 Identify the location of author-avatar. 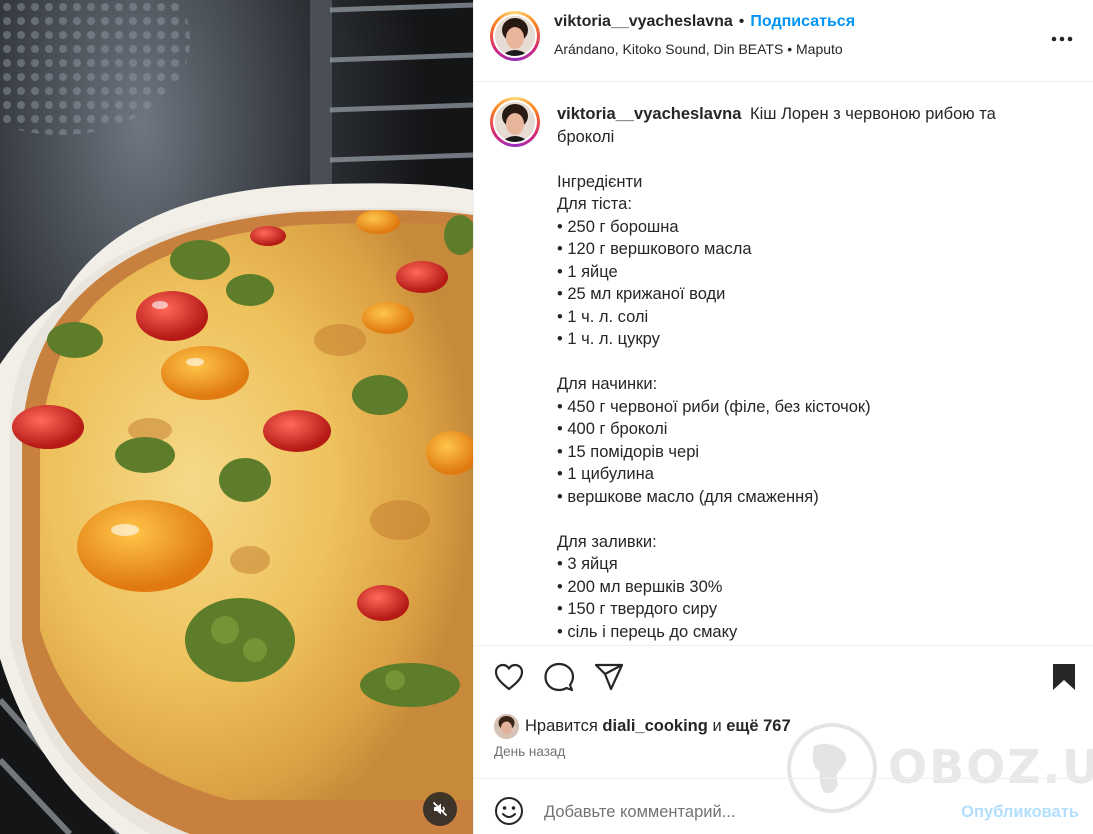
(515, 36).